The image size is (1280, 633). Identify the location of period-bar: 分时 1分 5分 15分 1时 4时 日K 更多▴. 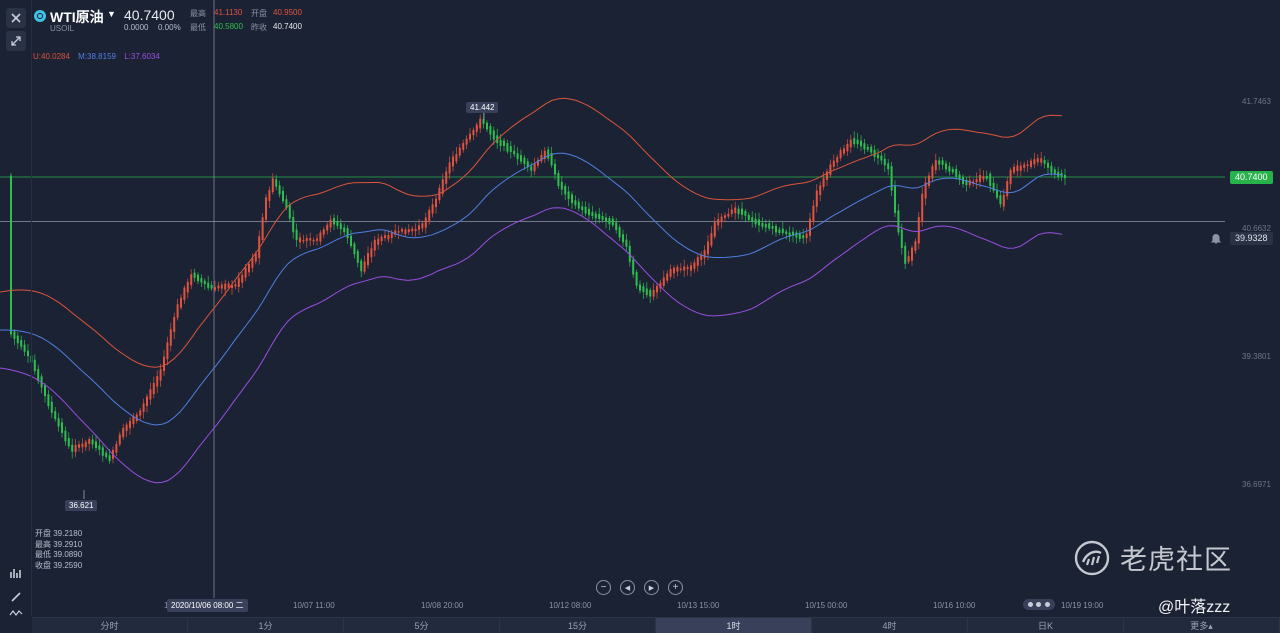
(656, 625).